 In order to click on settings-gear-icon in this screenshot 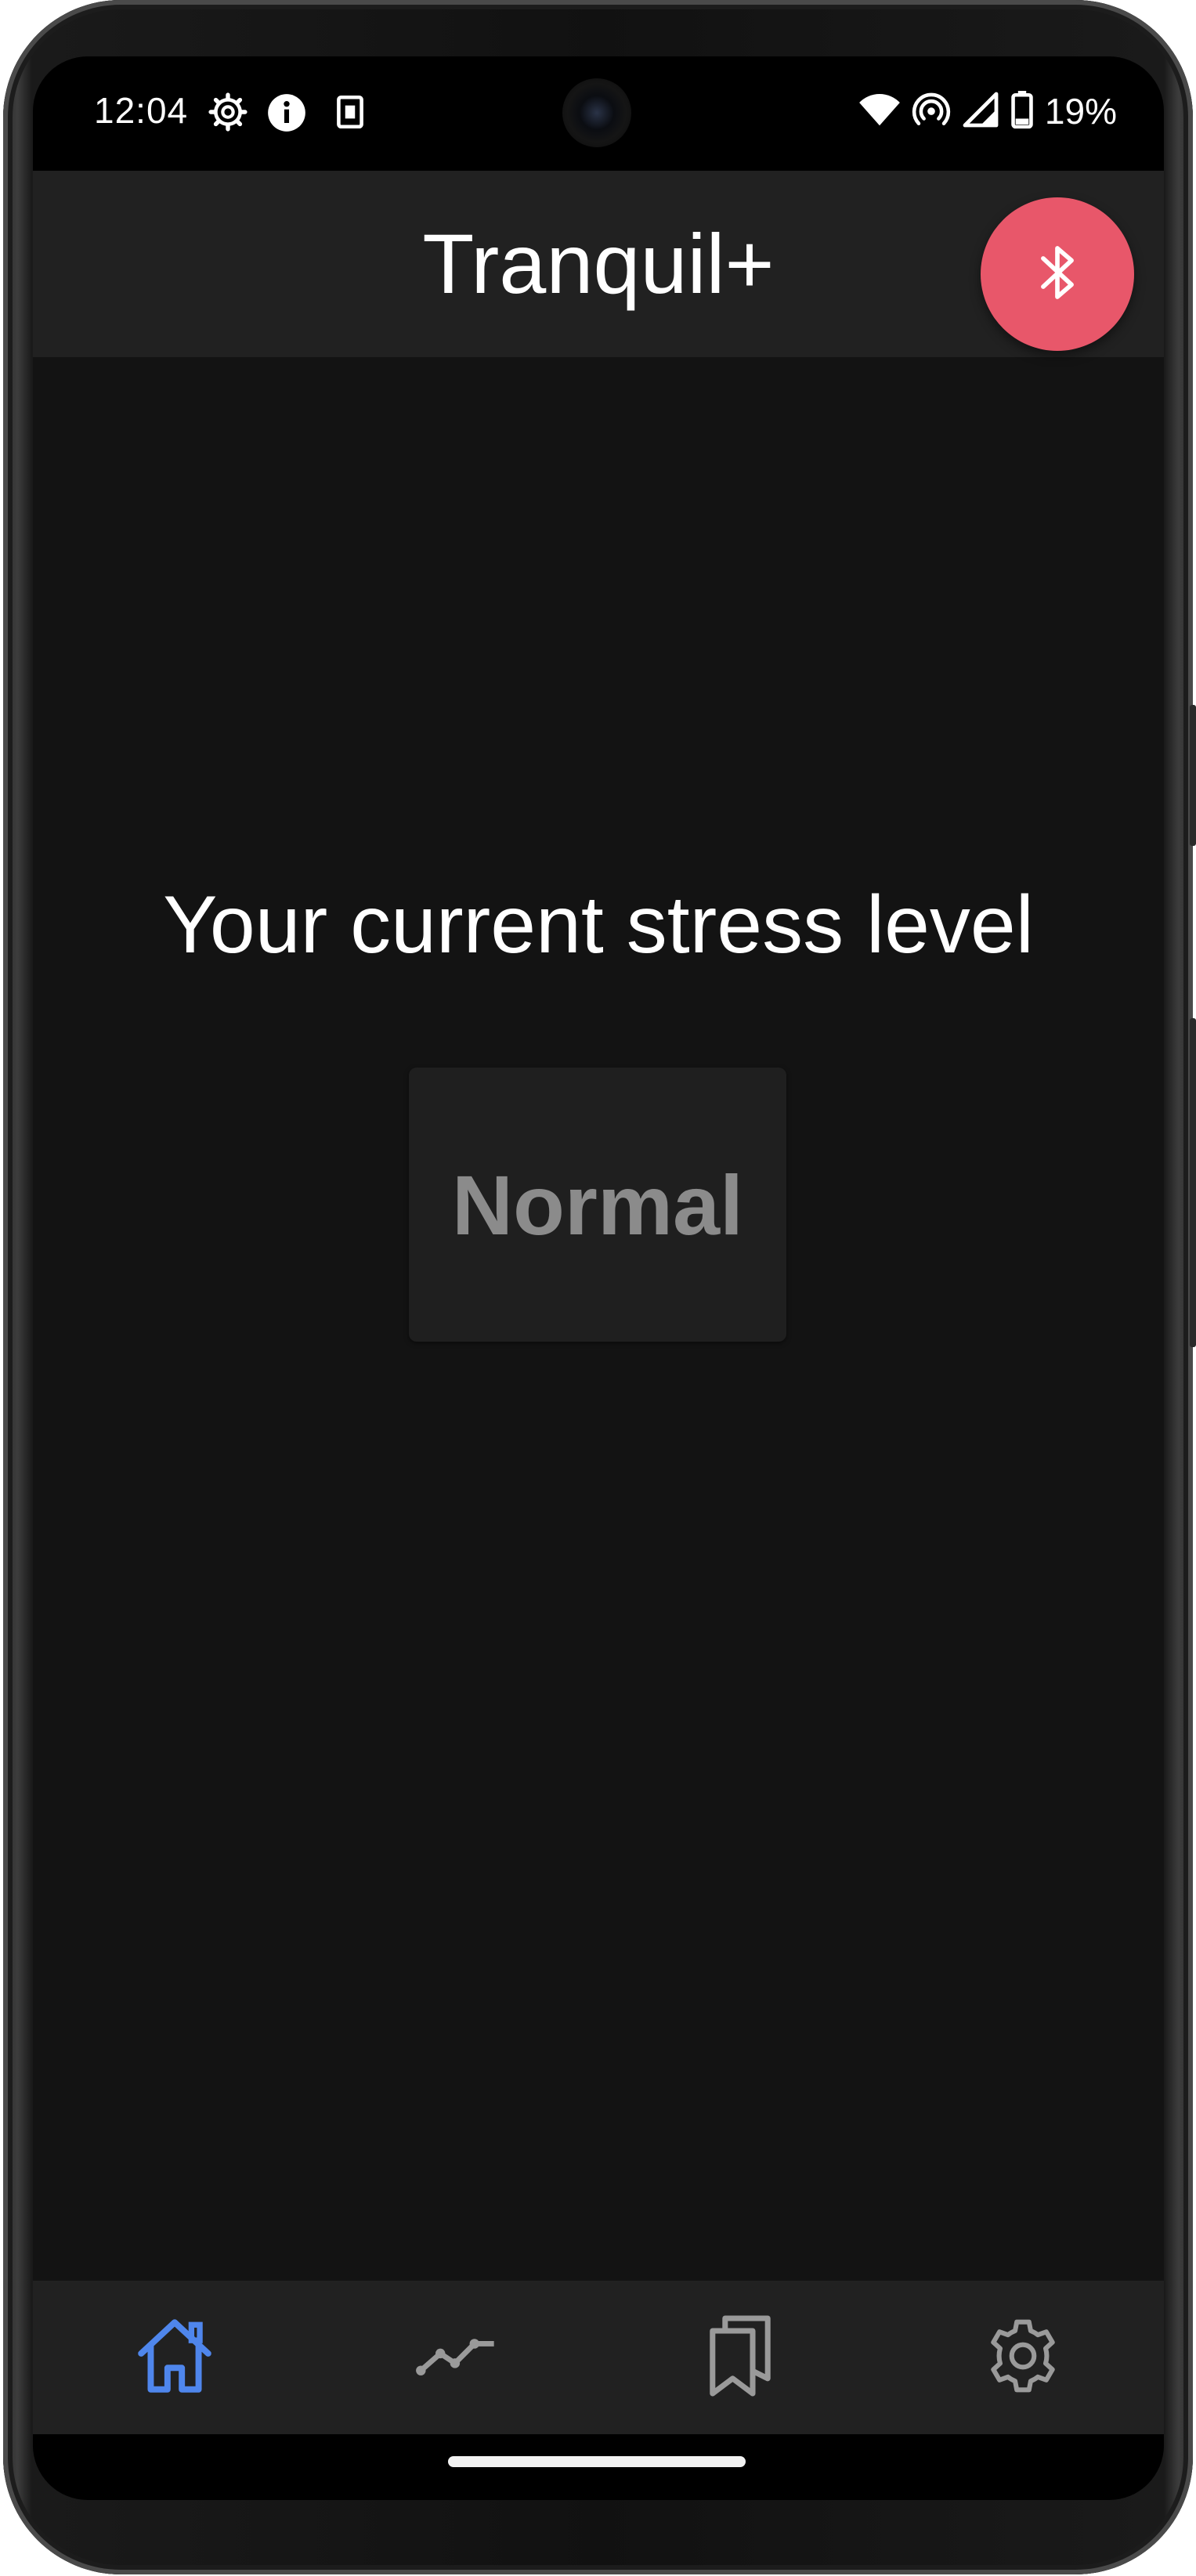, I will do `click(228, 112)`.